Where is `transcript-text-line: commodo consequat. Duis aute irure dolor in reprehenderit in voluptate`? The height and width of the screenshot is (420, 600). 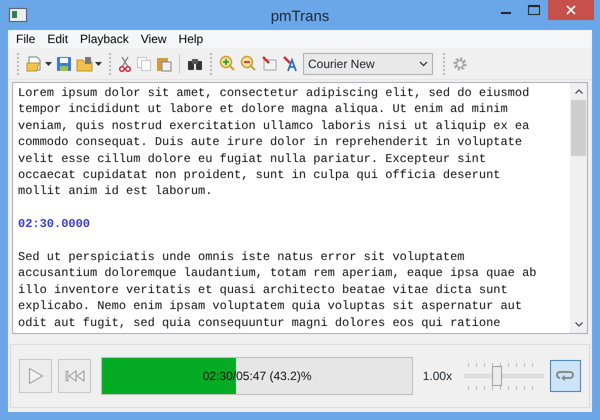
transcript-text-line: commodo consequat. Duis aute irure dolor in reprehenderit in voluptate is located at coordinates (271, 142).